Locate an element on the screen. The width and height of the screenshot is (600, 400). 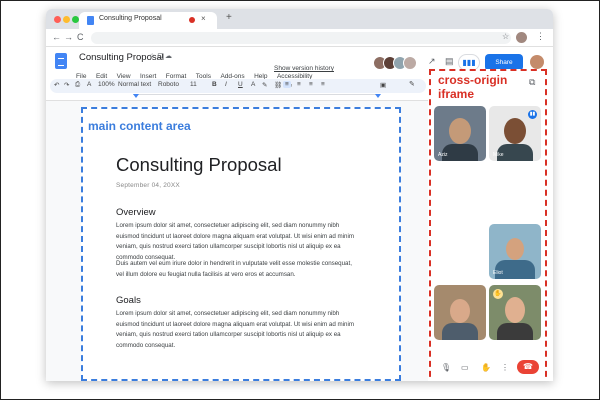
justify-button: ≡ is located at coordinates (323, 84).